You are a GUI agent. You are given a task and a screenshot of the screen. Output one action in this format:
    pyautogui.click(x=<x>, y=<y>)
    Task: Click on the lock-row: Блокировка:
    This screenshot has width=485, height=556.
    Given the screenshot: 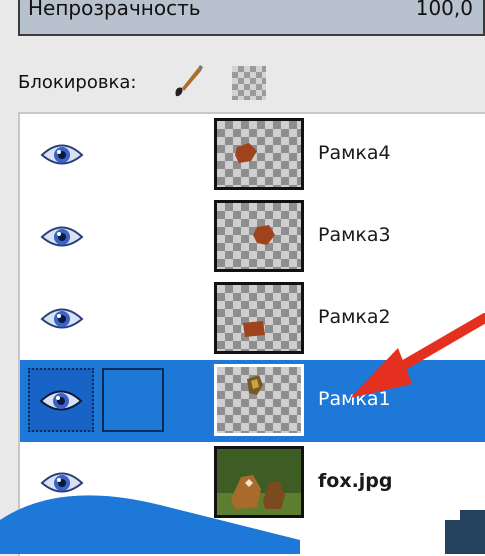 What is the action you would take?
    pyautogui.click(x=248, y=82)
    